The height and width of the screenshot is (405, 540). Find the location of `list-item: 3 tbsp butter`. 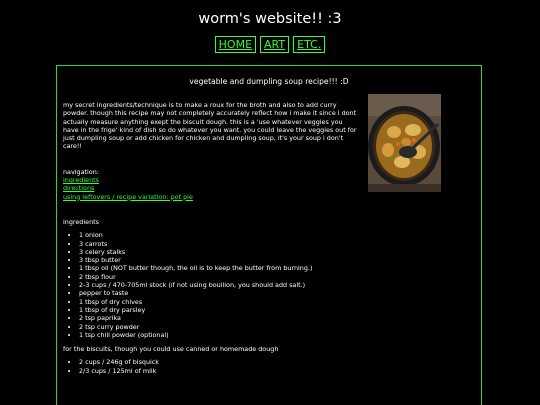

list-item: 3 tbsp butter is located at coordinates (219, 260).